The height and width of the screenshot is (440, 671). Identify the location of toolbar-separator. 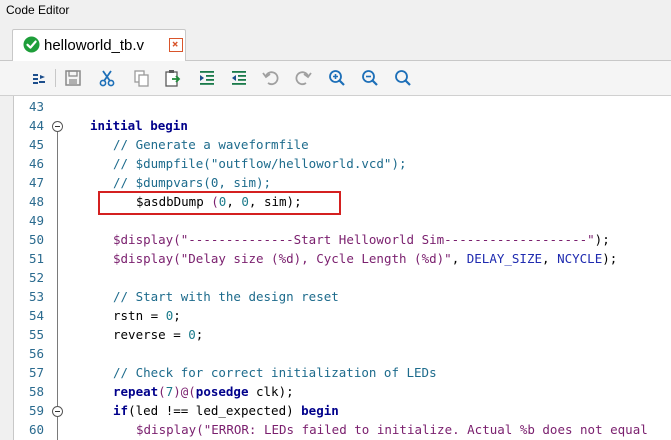
(55, 78).